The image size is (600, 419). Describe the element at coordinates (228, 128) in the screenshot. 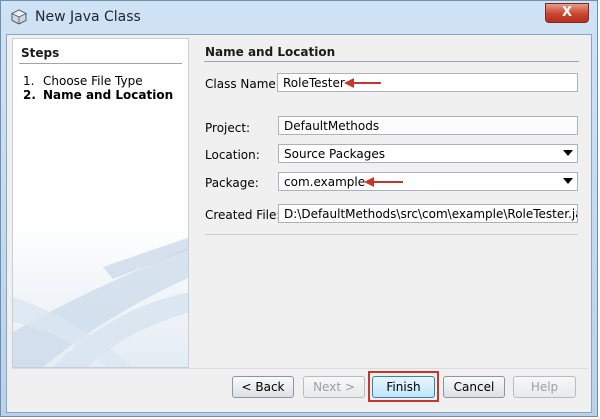

I see `project-label: Project:` at that location.